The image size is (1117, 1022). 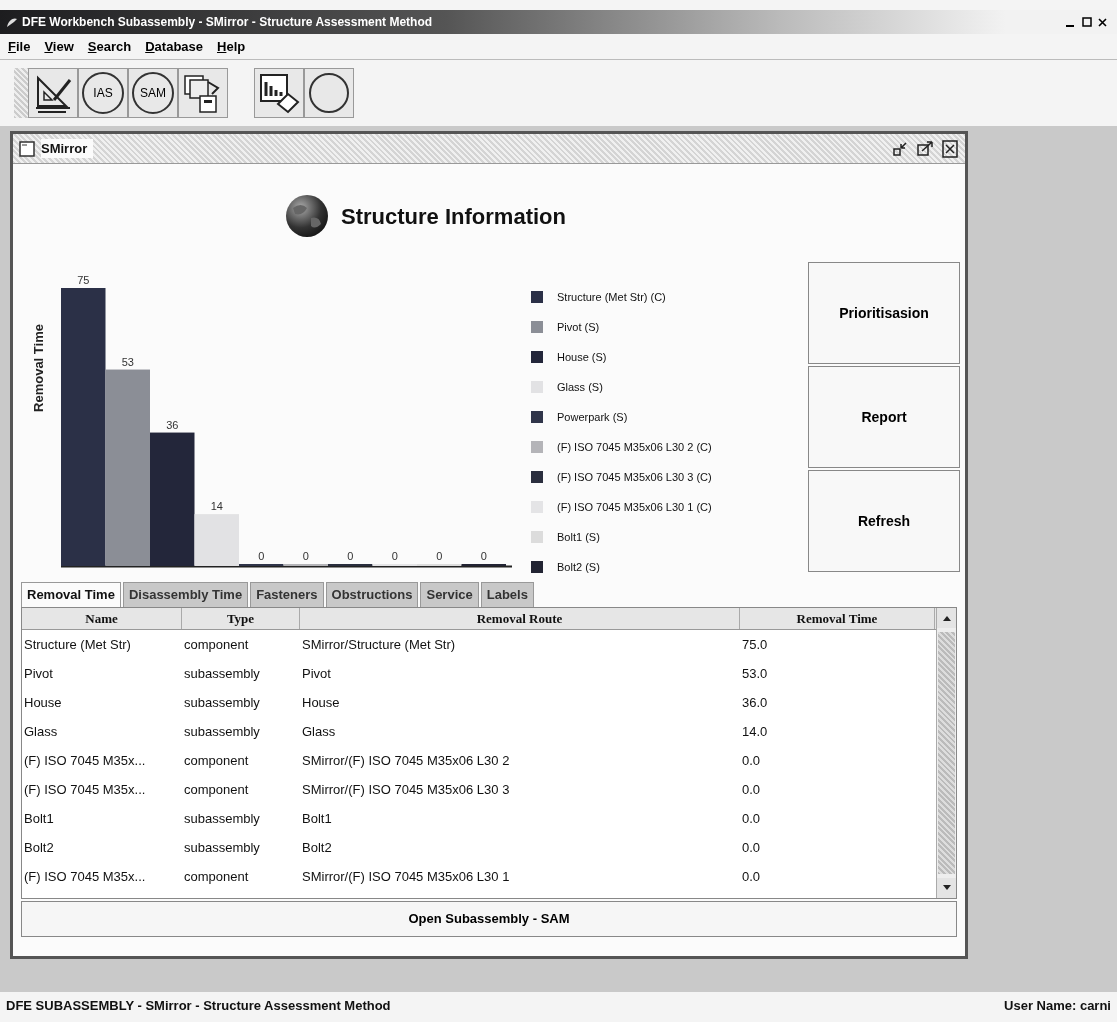 I want to click on app-icon, so click(x=12, y=22).